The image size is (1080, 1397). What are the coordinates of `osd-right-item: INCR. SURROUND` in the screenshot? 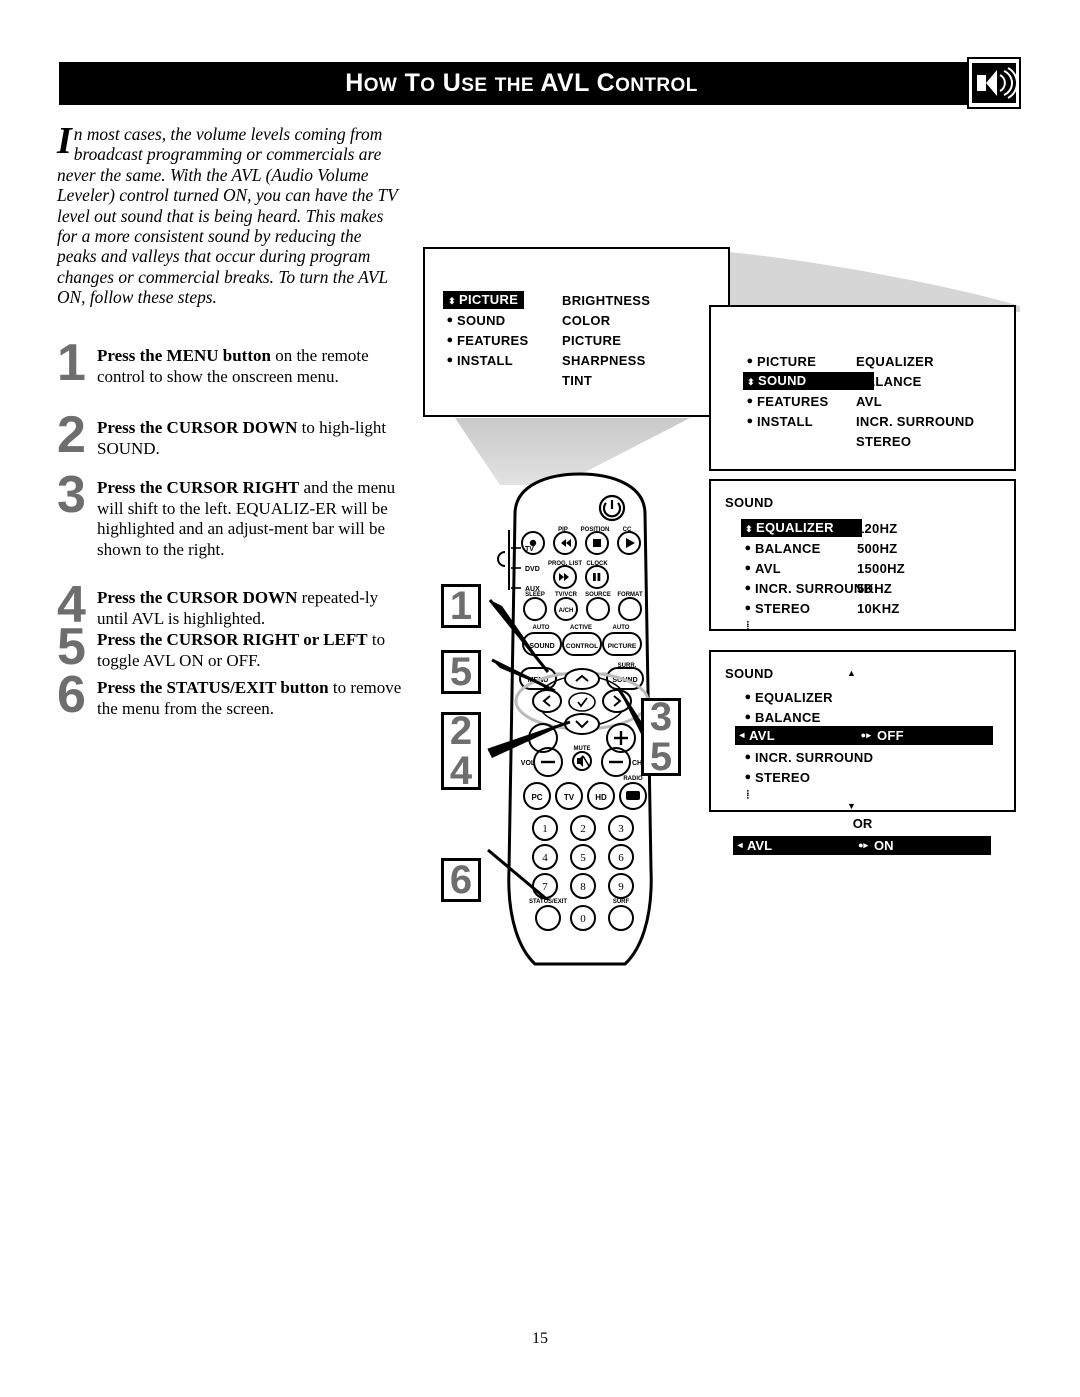 It's located at (915, 421).